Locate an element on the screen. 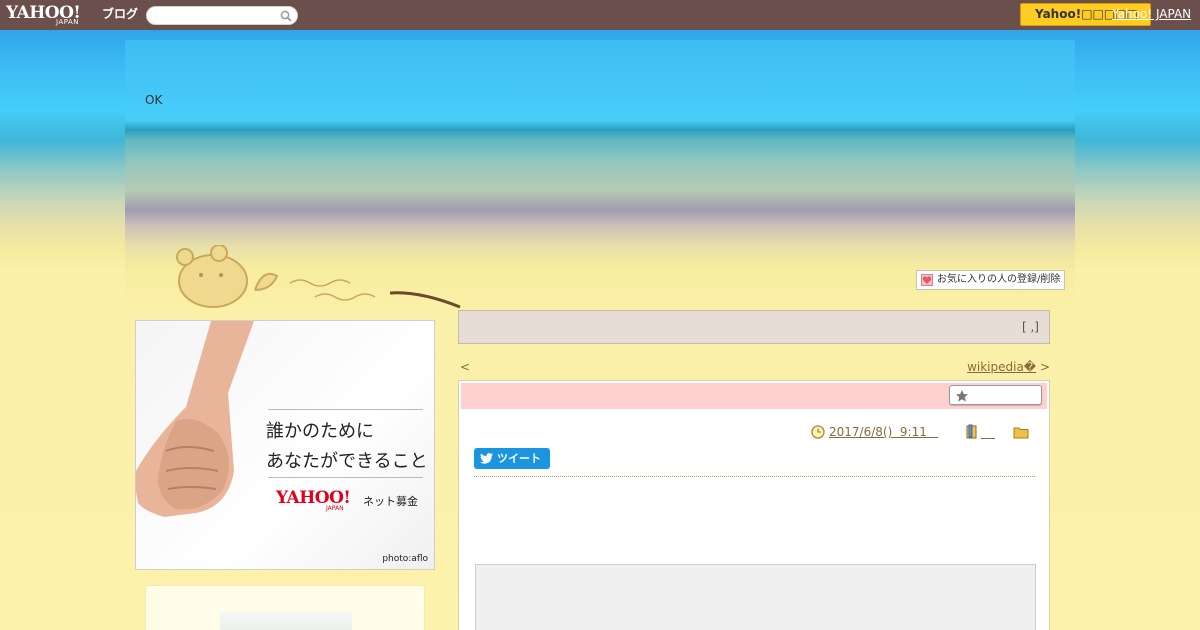 The height and width of the screenshot is (630, 1200). next-article-link: wikipedia� is located at coordinates (1001, 367).